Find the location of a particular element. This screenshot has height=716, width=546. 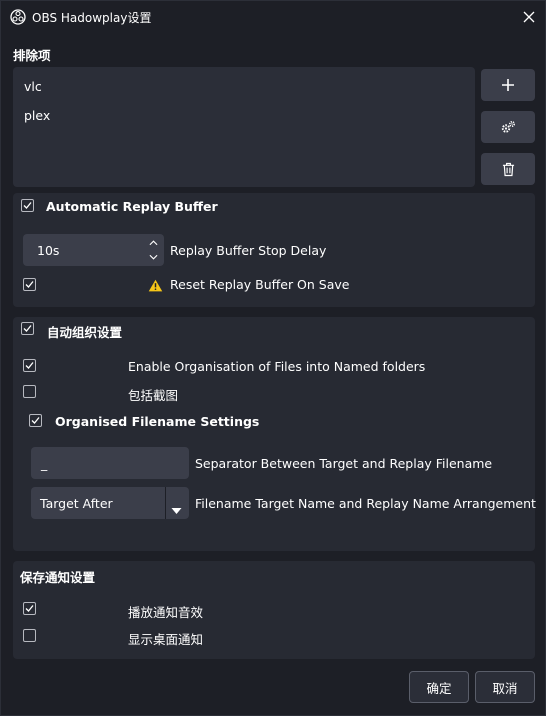

stop-delay-value: 10s is located at coordinates (48, 250).